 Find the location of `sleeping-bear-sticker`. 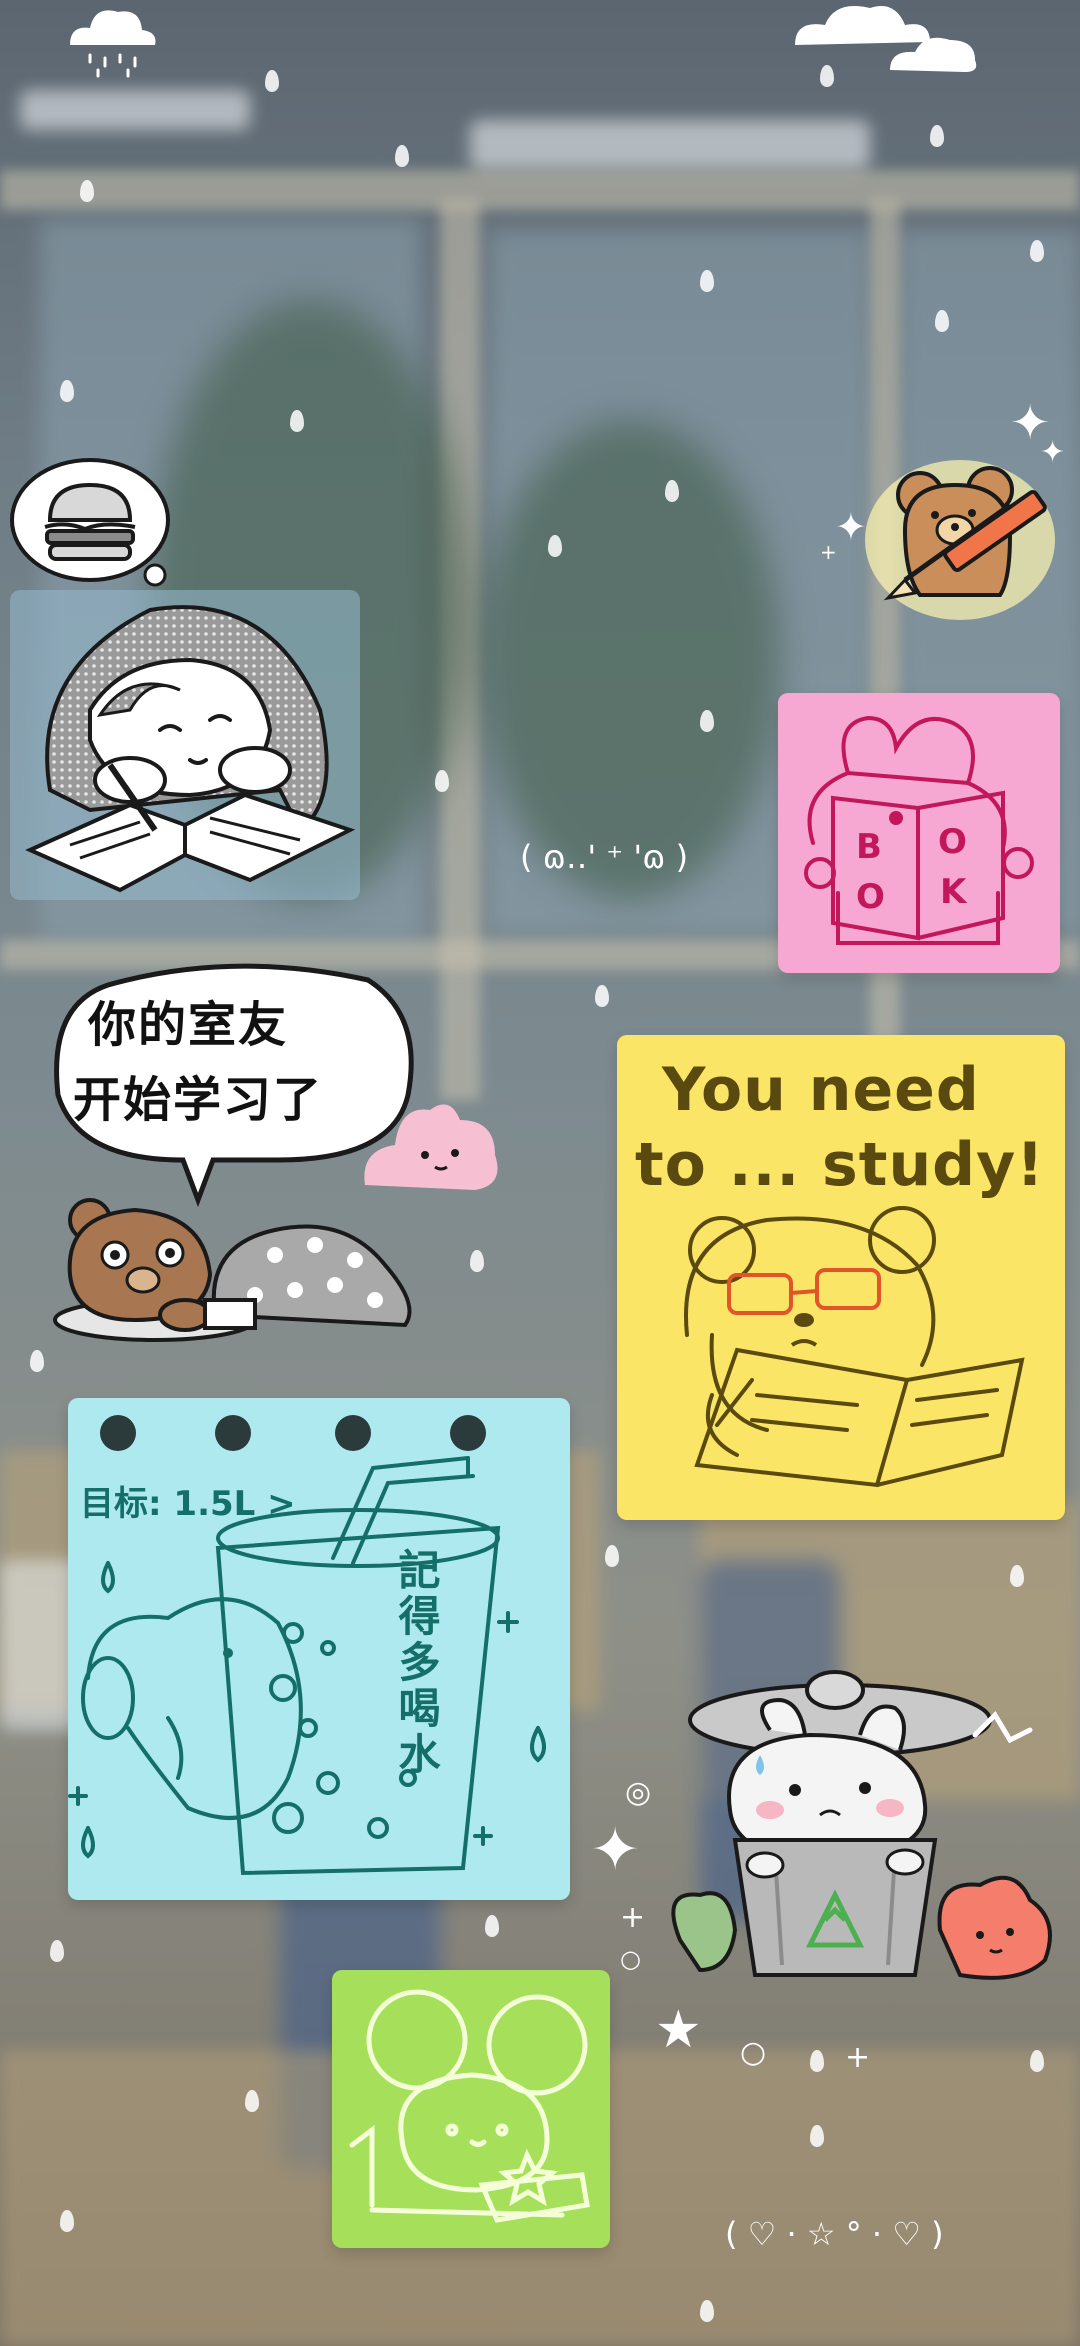

sleeping-bear-sticker is located at coordinates (232, 1270).